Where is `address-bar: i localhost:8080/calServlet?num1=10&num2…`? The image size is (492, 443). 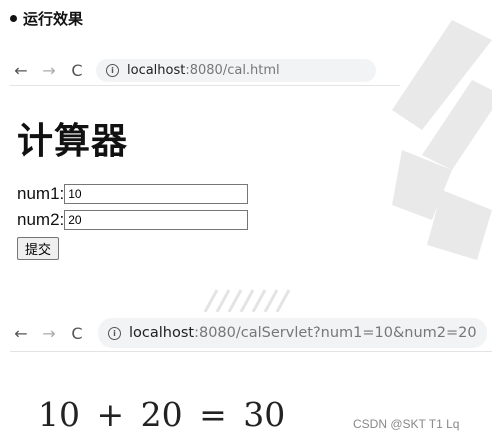 address-bar: i localhost:8080/calServlet?num1=10&num2… is located at coordinates (292, 333).